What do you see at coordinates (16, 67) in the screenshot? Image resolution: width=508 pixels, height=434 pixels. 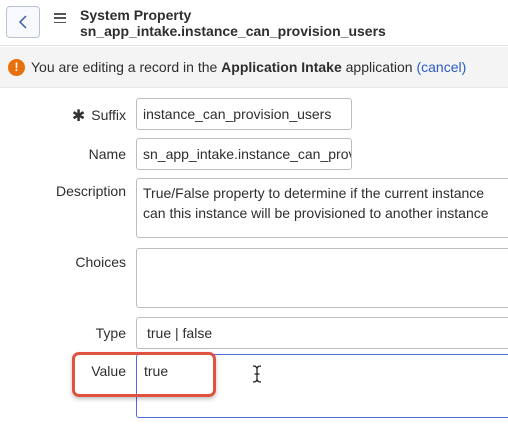 I see `warning-icon: !` at bounding box center [16, 67].